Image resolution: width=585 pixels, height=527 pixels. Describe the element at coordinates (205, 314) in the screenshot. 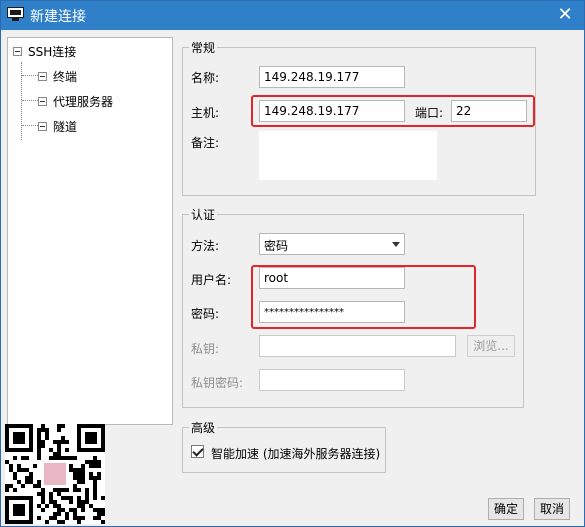

I see `password-label: 密码:` at that location.